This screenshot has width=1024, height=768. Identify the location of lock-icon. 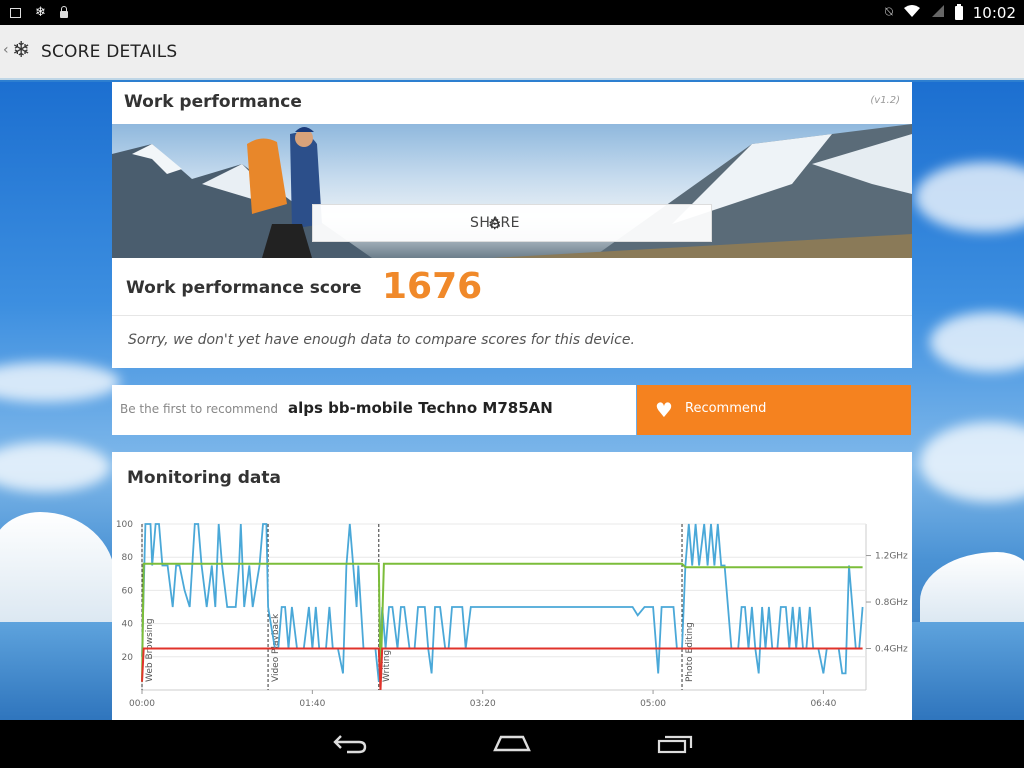
(63, 12).